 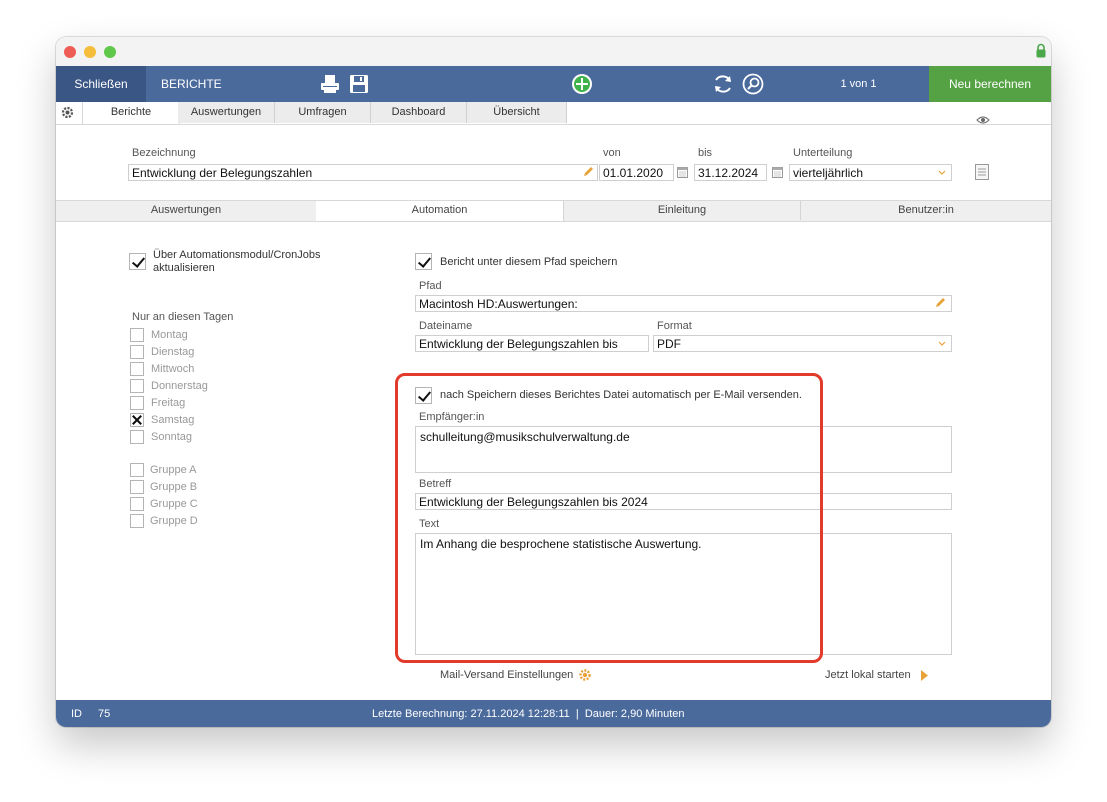 I want to click on minimize-window-button, so click(x=90, y=52).